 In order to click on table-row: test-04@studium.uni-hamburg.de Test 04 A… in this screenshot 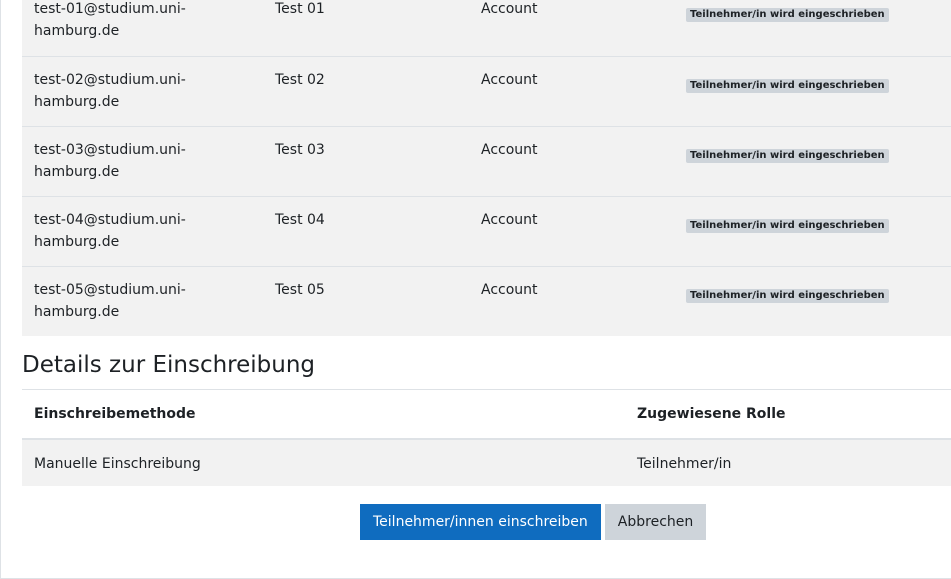, I will do `click(486, 231)`.